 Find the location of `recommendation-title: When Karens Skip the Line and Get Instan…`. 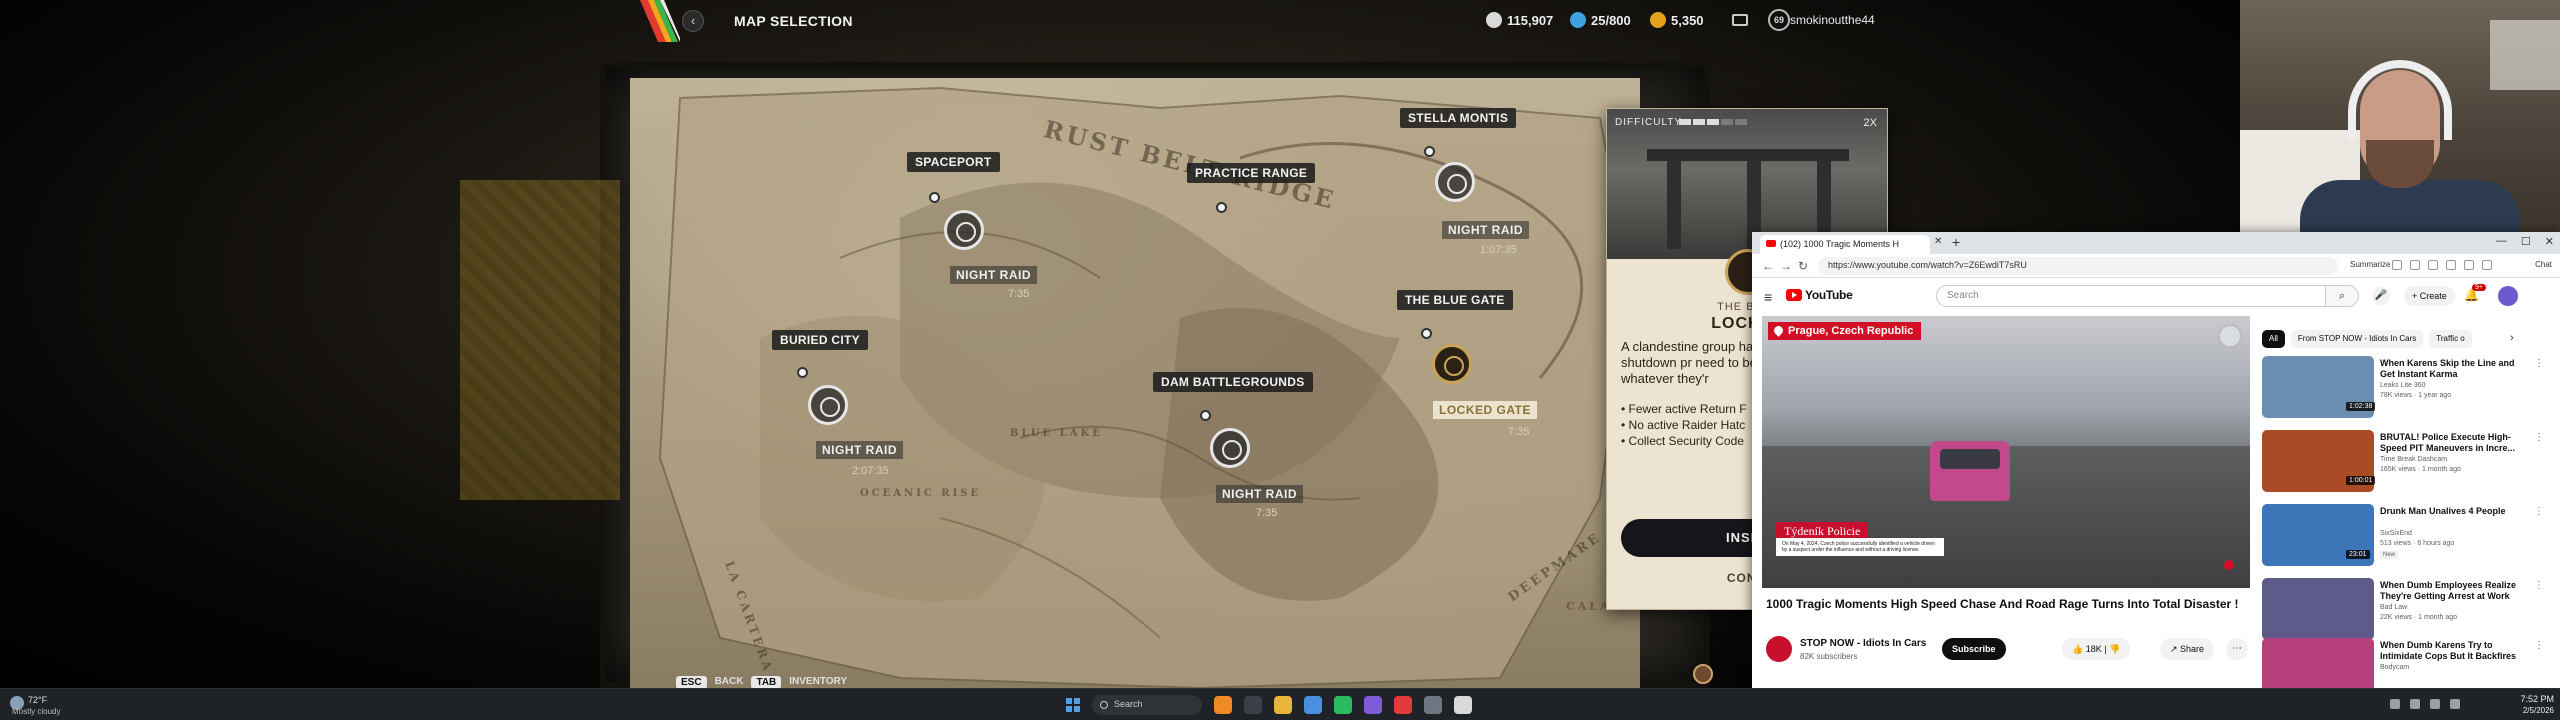

recommendation-title: When Karens Skip the Line and Get Instan… is located at coordinates (2455, 369).